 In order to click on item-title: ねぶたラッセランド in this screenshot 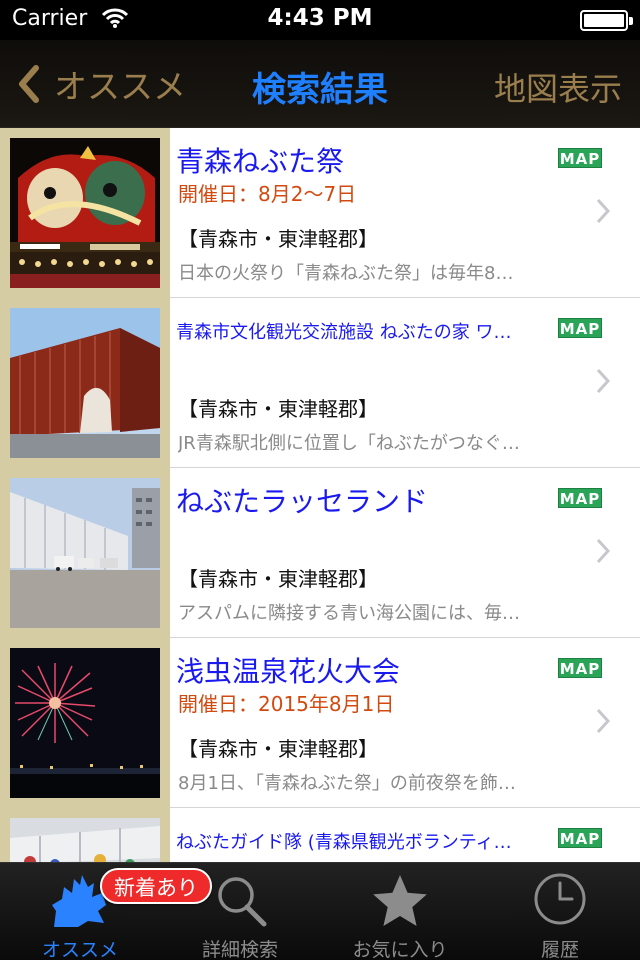, I will do `click(302, 501)`.